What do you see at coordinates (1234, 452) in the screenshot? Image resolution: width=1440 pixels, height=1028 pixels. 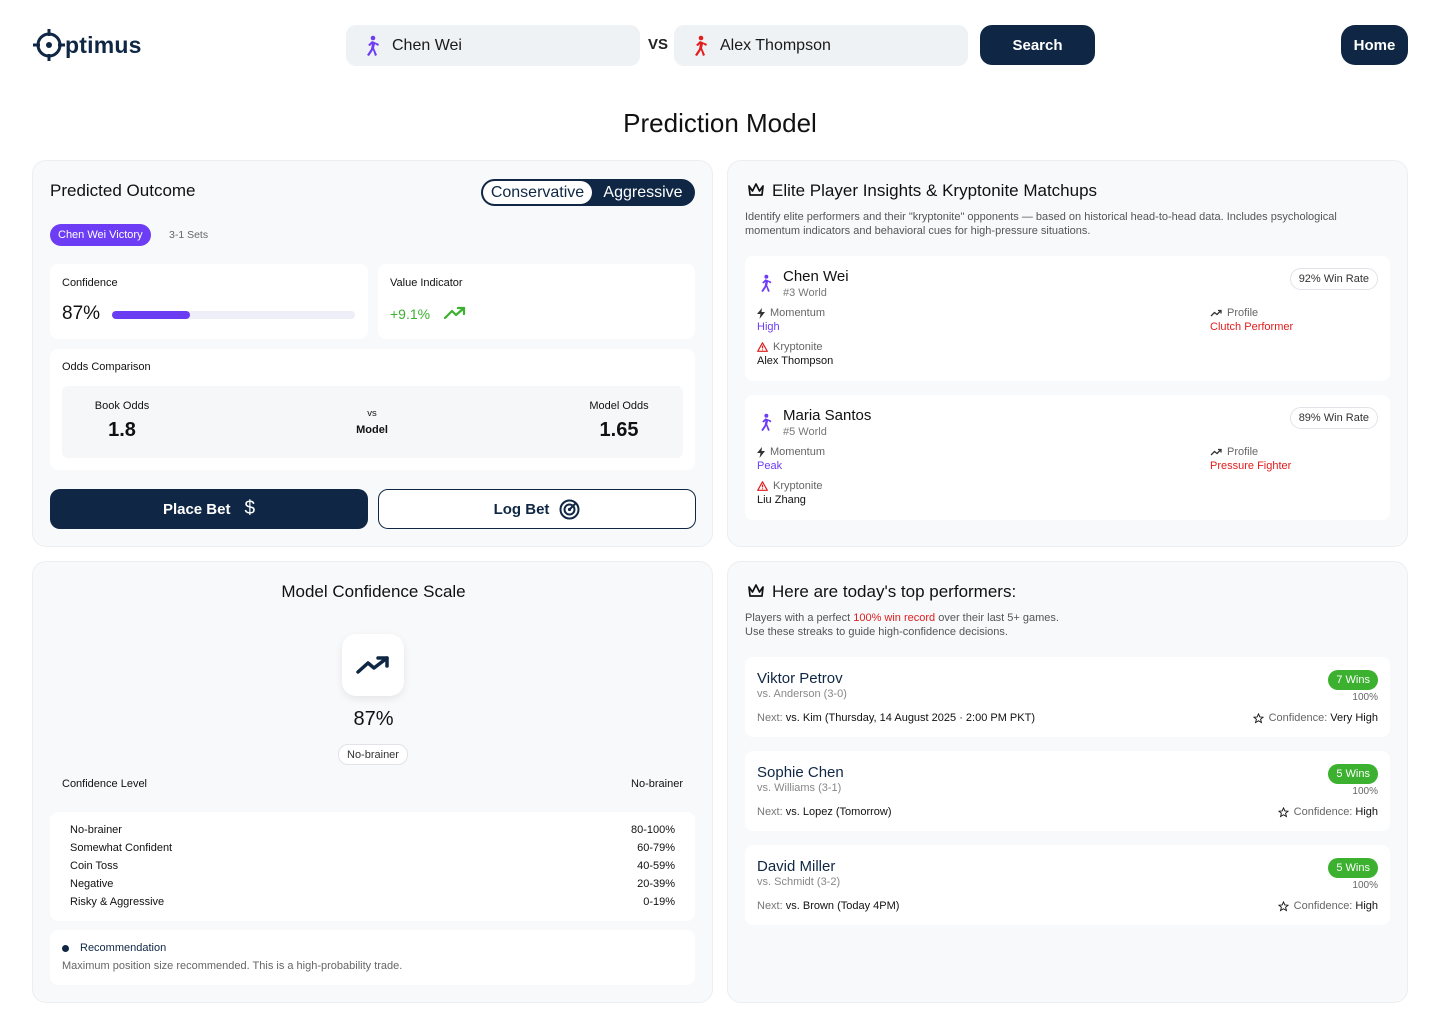 I see `profile-key: Profile` at bounding box center [1234, 452].